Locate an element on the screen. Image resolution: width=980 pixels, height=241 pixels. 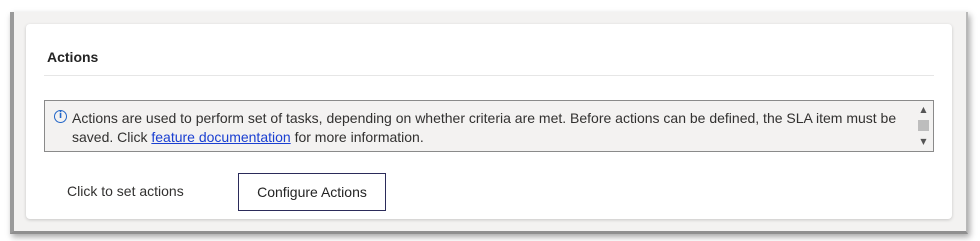
feature-documentation-link: feature documentation is located at coordinates (220, 137).